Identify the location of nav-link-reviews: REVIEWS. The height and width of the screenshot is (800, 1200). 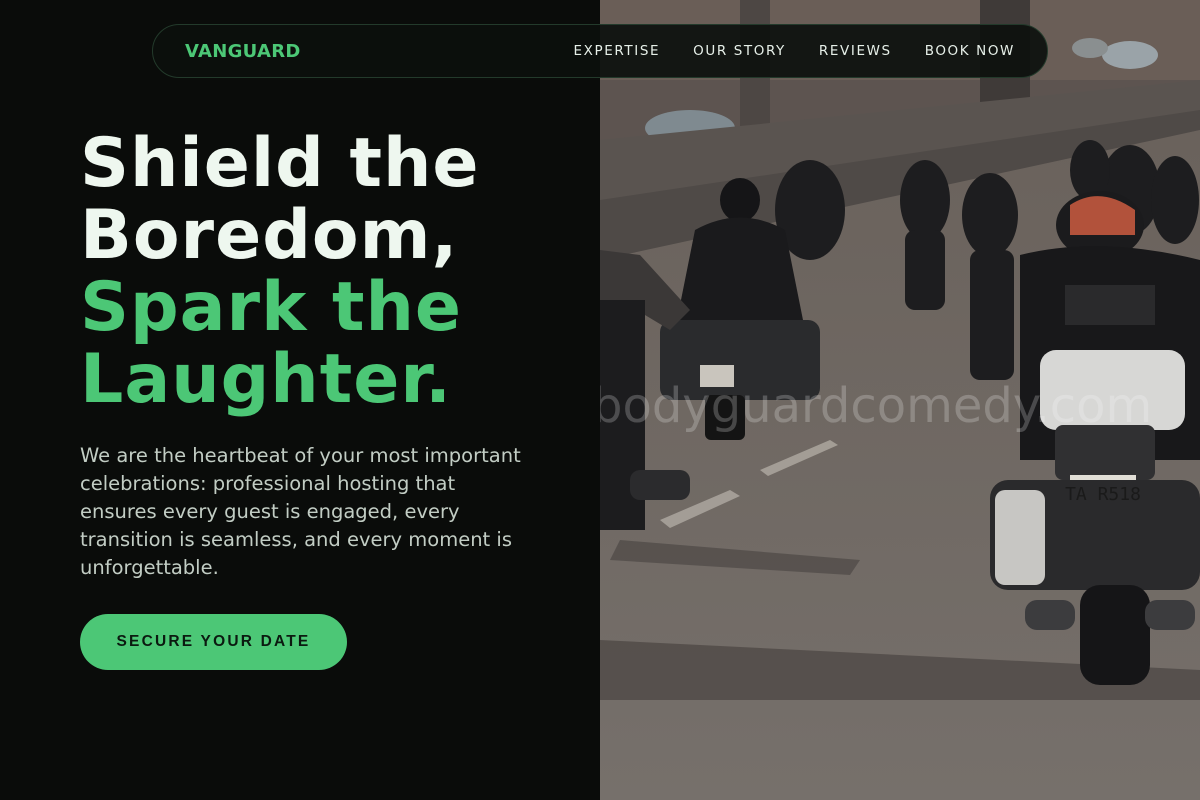
(855, 51).